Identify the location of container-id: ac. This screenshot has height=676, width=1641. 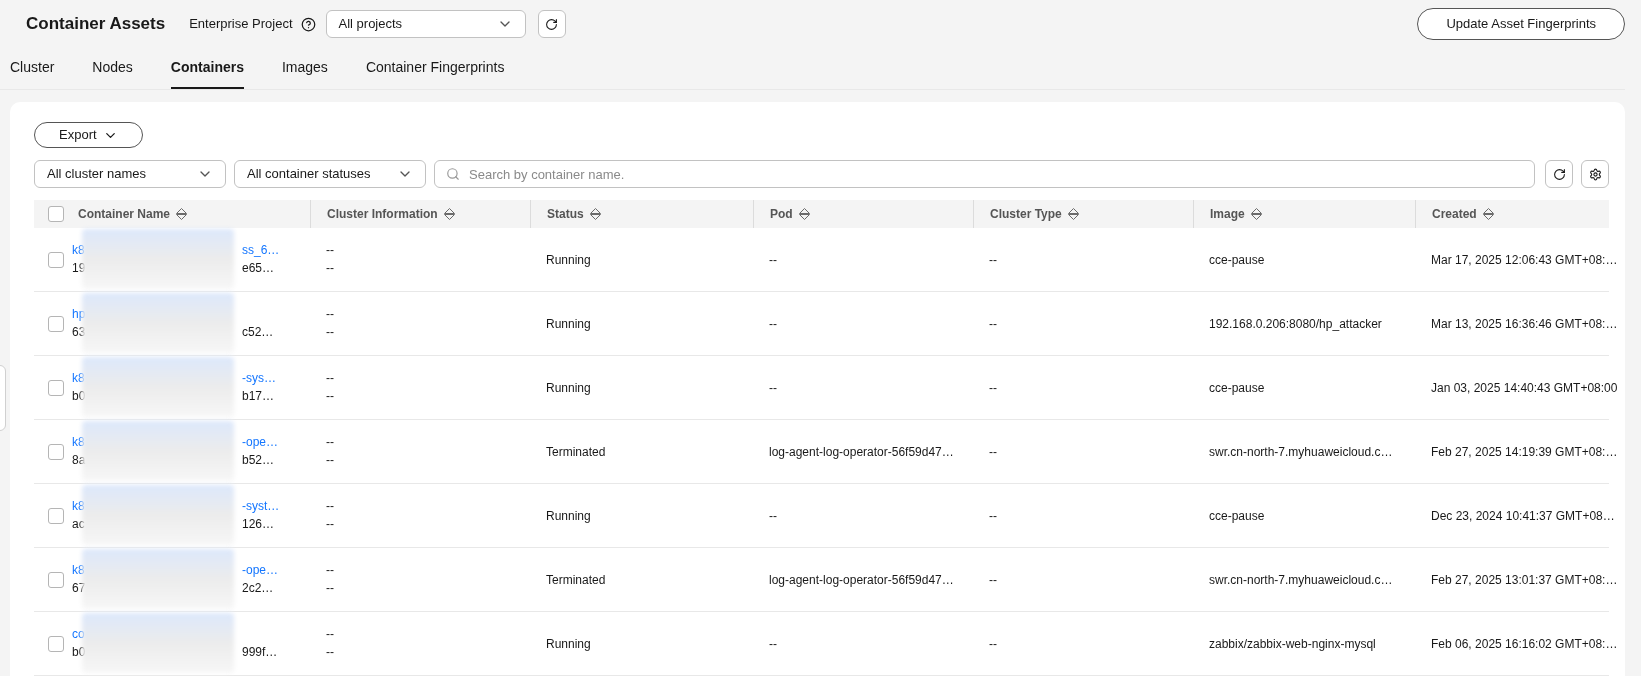
(79, 524).